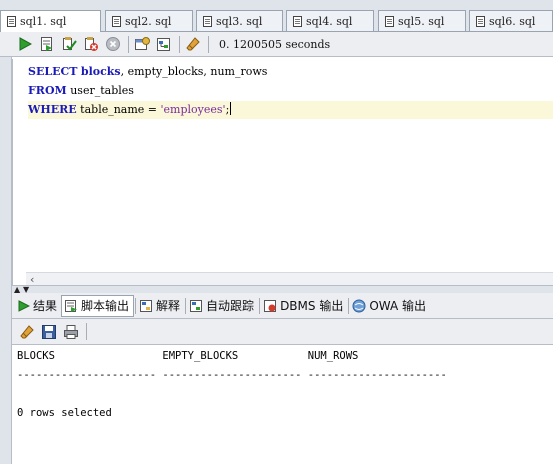 Image resolution: width=553 pixels, height=464 pixels. Describe the element at coordinates (64, 413) in the screenshot. I see `output-result-line: 0 rows selected` at that location.